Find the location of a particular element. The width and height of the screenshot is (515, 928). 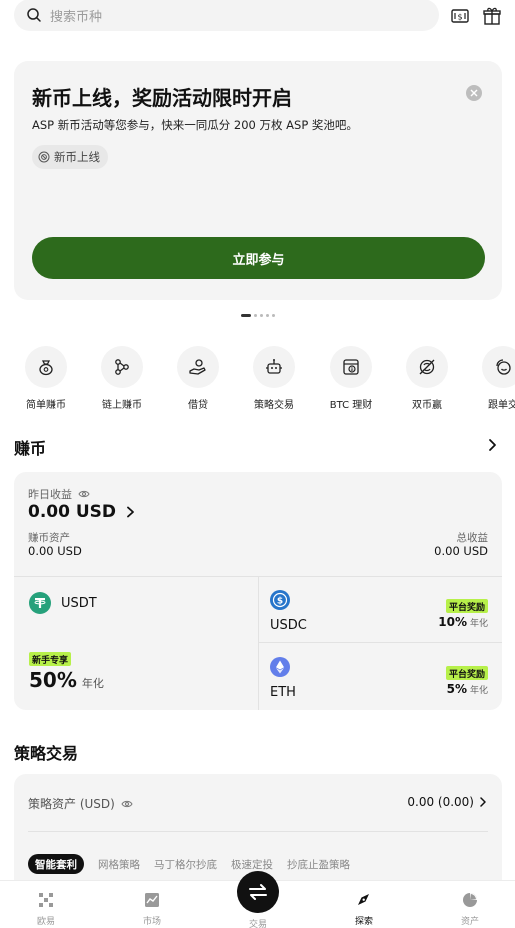

eth-reward: 平台奖励 5% 年化 is located at coordinates (466, 681).